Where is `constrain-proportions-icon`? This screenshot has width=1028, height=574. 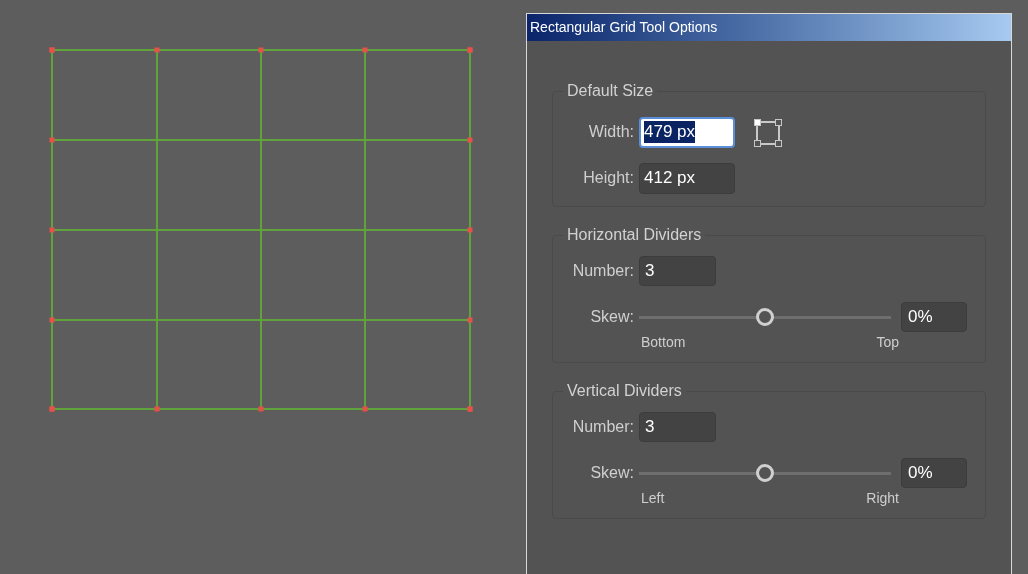 constrain-proportions-icon is located at coordinates (768, 133).